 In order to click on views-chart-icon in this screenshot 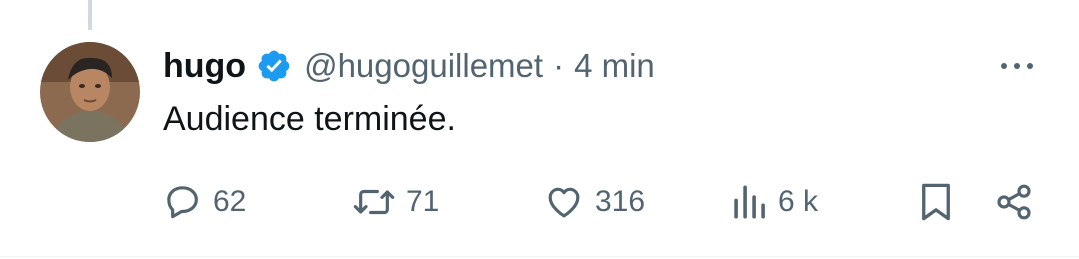, I will do `click(750, 202)`.